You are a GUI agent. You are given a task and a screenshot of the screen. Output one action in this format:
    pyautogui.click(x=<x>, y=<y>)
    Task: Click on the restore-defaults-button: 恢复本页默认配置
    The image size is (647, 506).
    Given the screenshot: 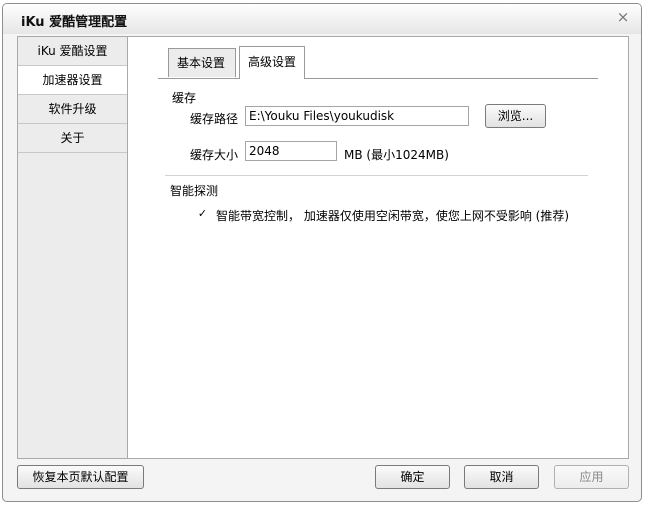 What is the action you would take?
    pyautogui.click(x=80, y=477)
    